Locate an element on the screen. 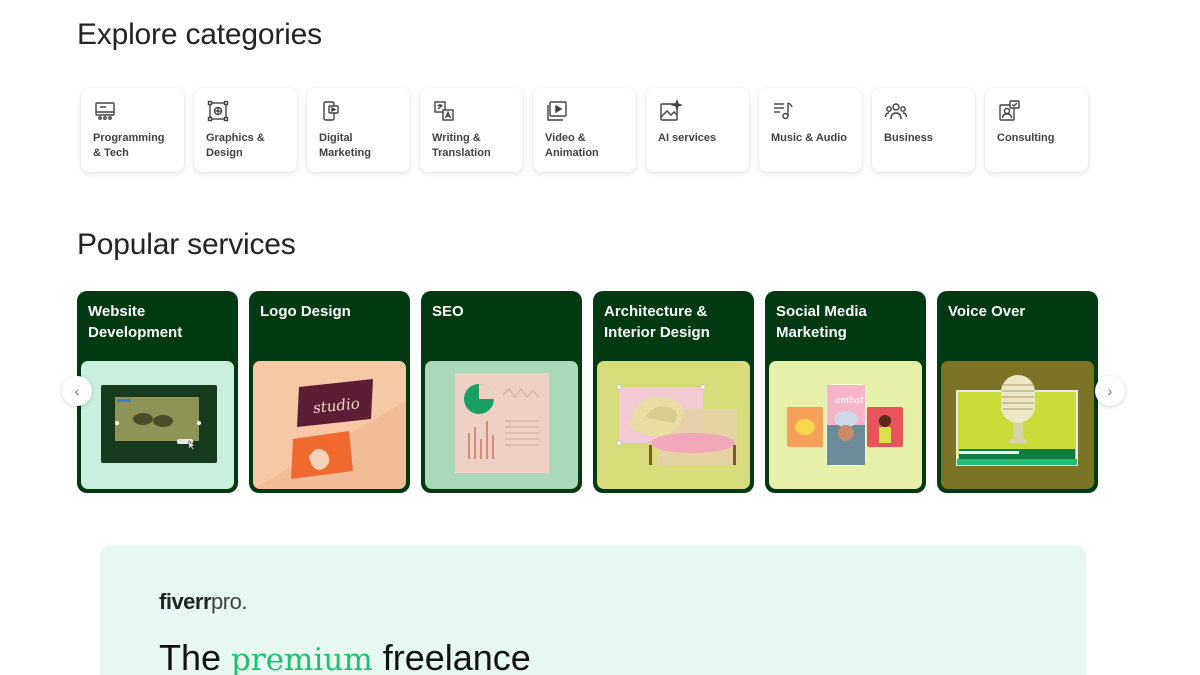  category-label: Programming & Tech is located at coordinates (129, 145).